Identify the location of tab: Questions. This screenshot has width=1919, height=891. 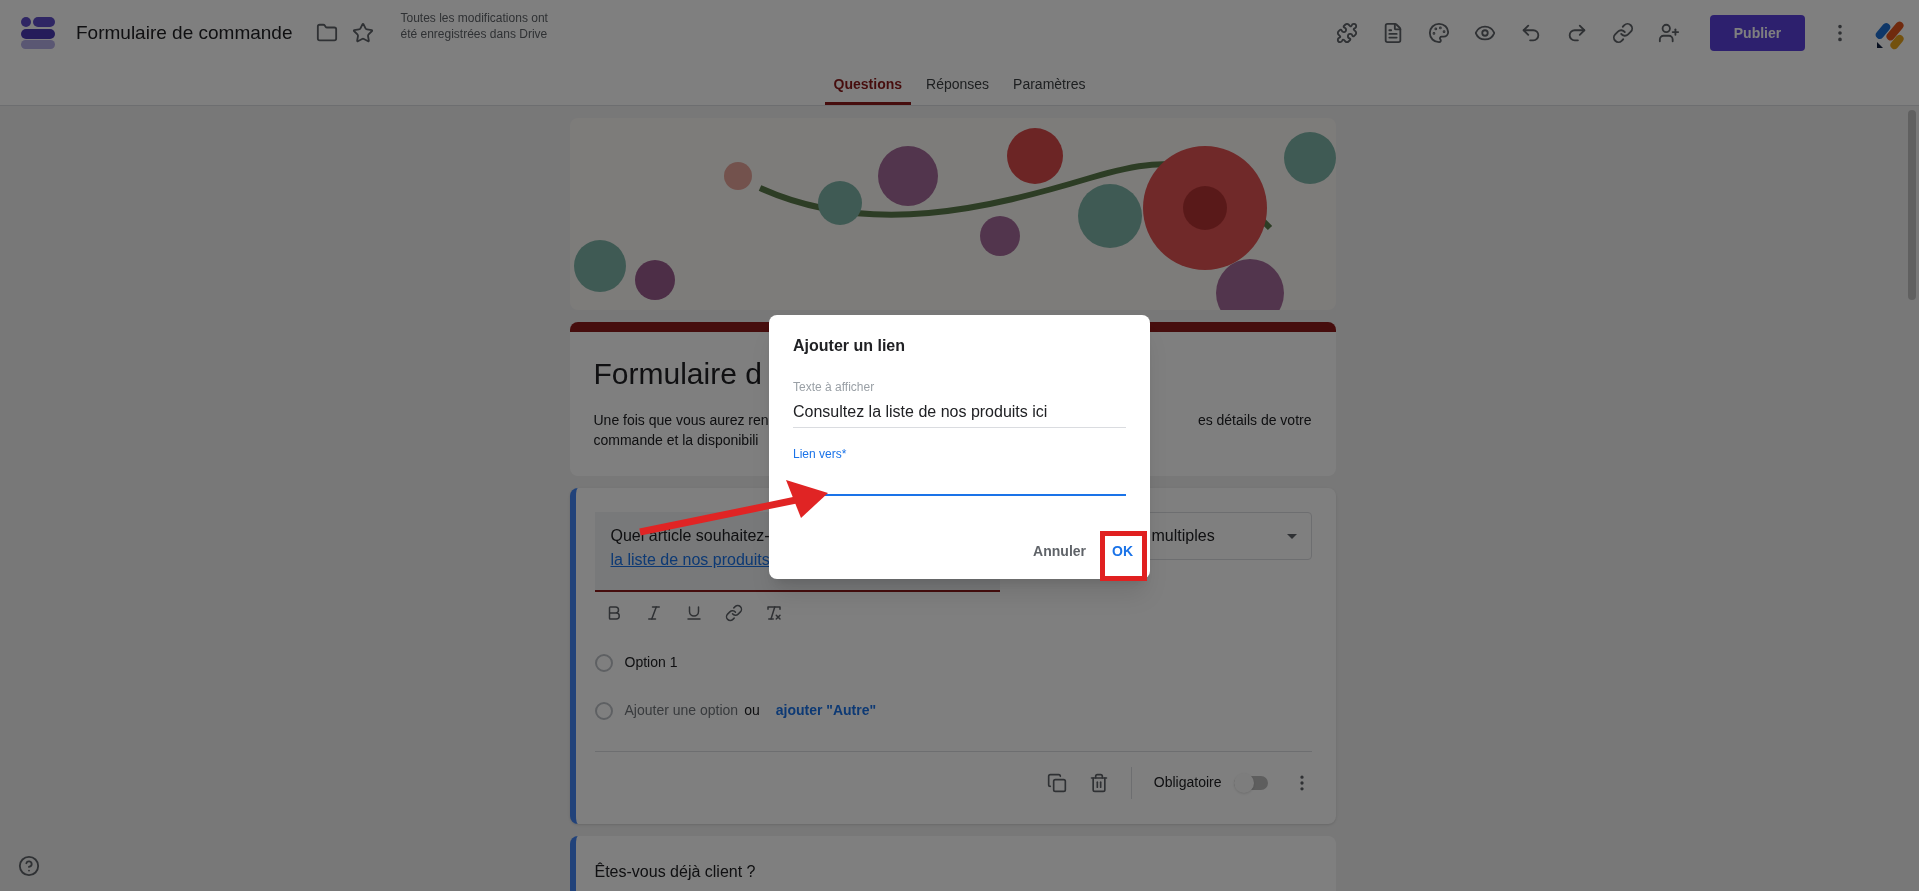
(868, 85).